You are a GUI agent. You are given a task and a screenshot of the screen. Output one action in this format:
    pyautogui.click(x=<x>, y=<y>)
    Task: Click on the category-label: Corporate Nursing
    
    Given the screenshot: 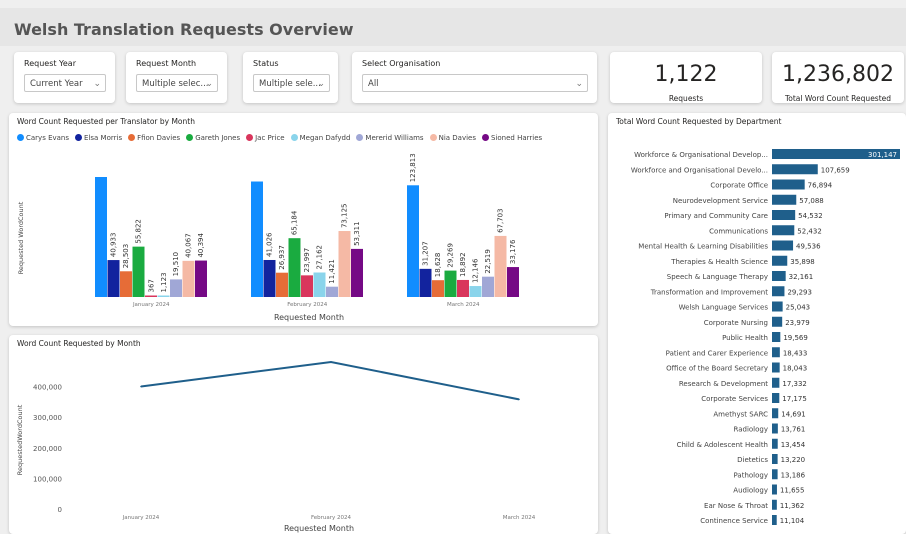 What is the action you would take?
    pyautogui.click(x=736, y=323)
    